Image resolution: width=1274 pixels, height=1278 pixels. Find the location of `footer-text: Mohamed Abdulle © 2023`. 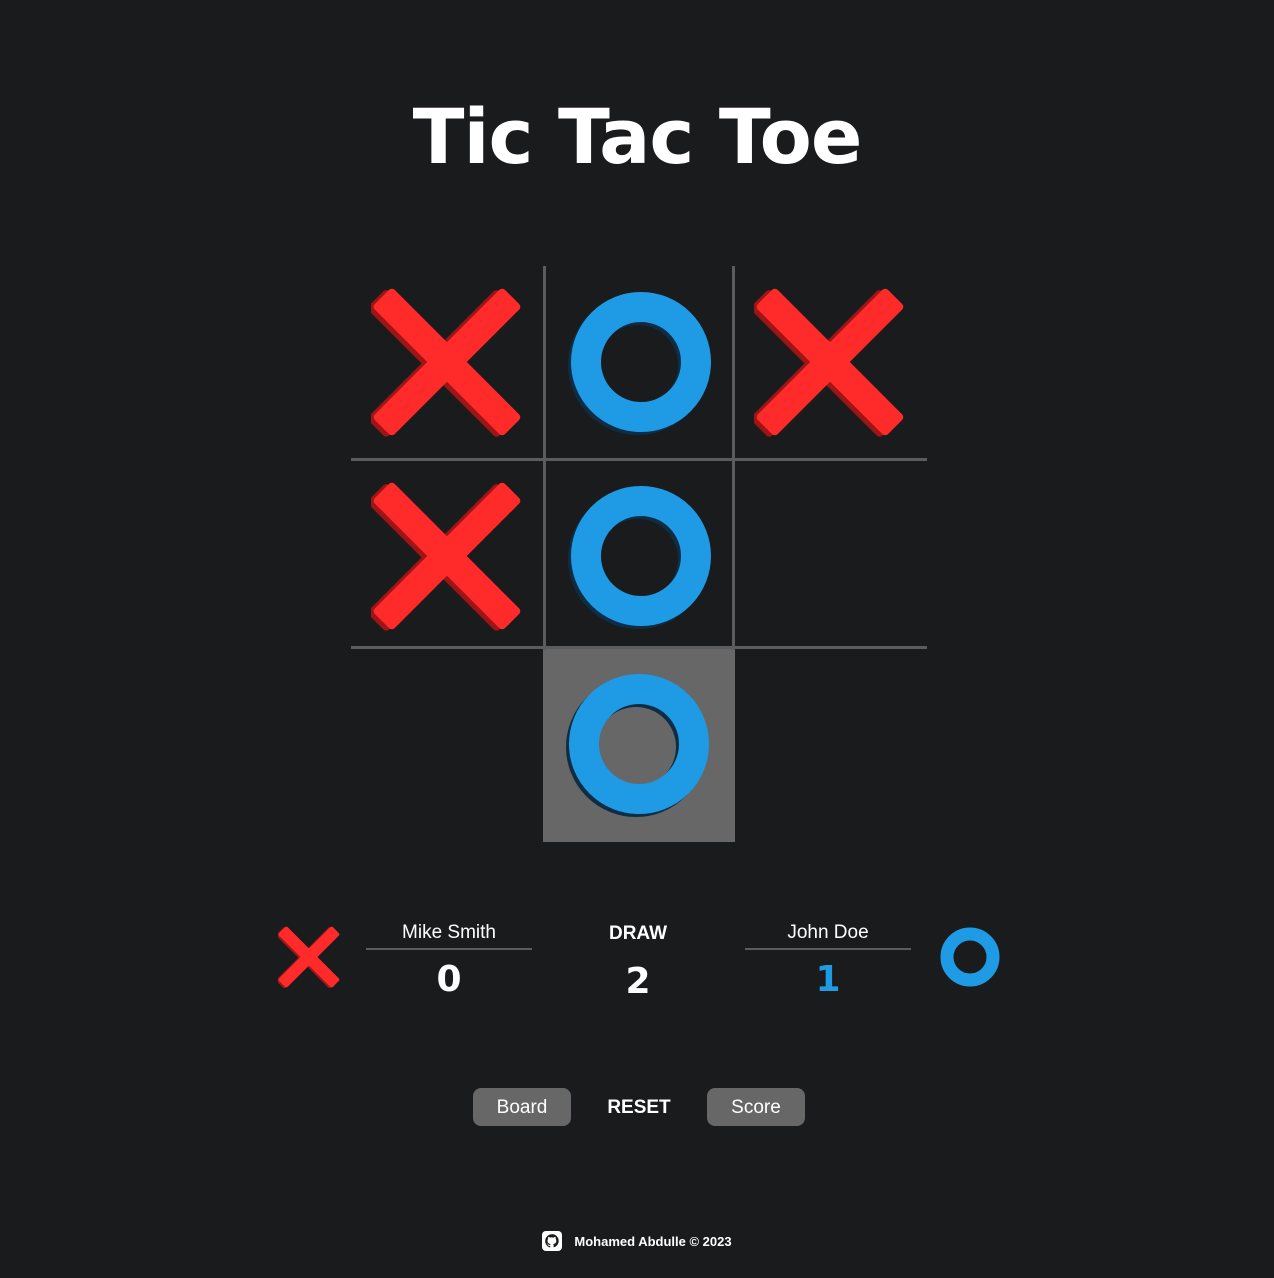

footer-text: Mohamed Abdulle © 2023 is located at coordinates (653, 1241).